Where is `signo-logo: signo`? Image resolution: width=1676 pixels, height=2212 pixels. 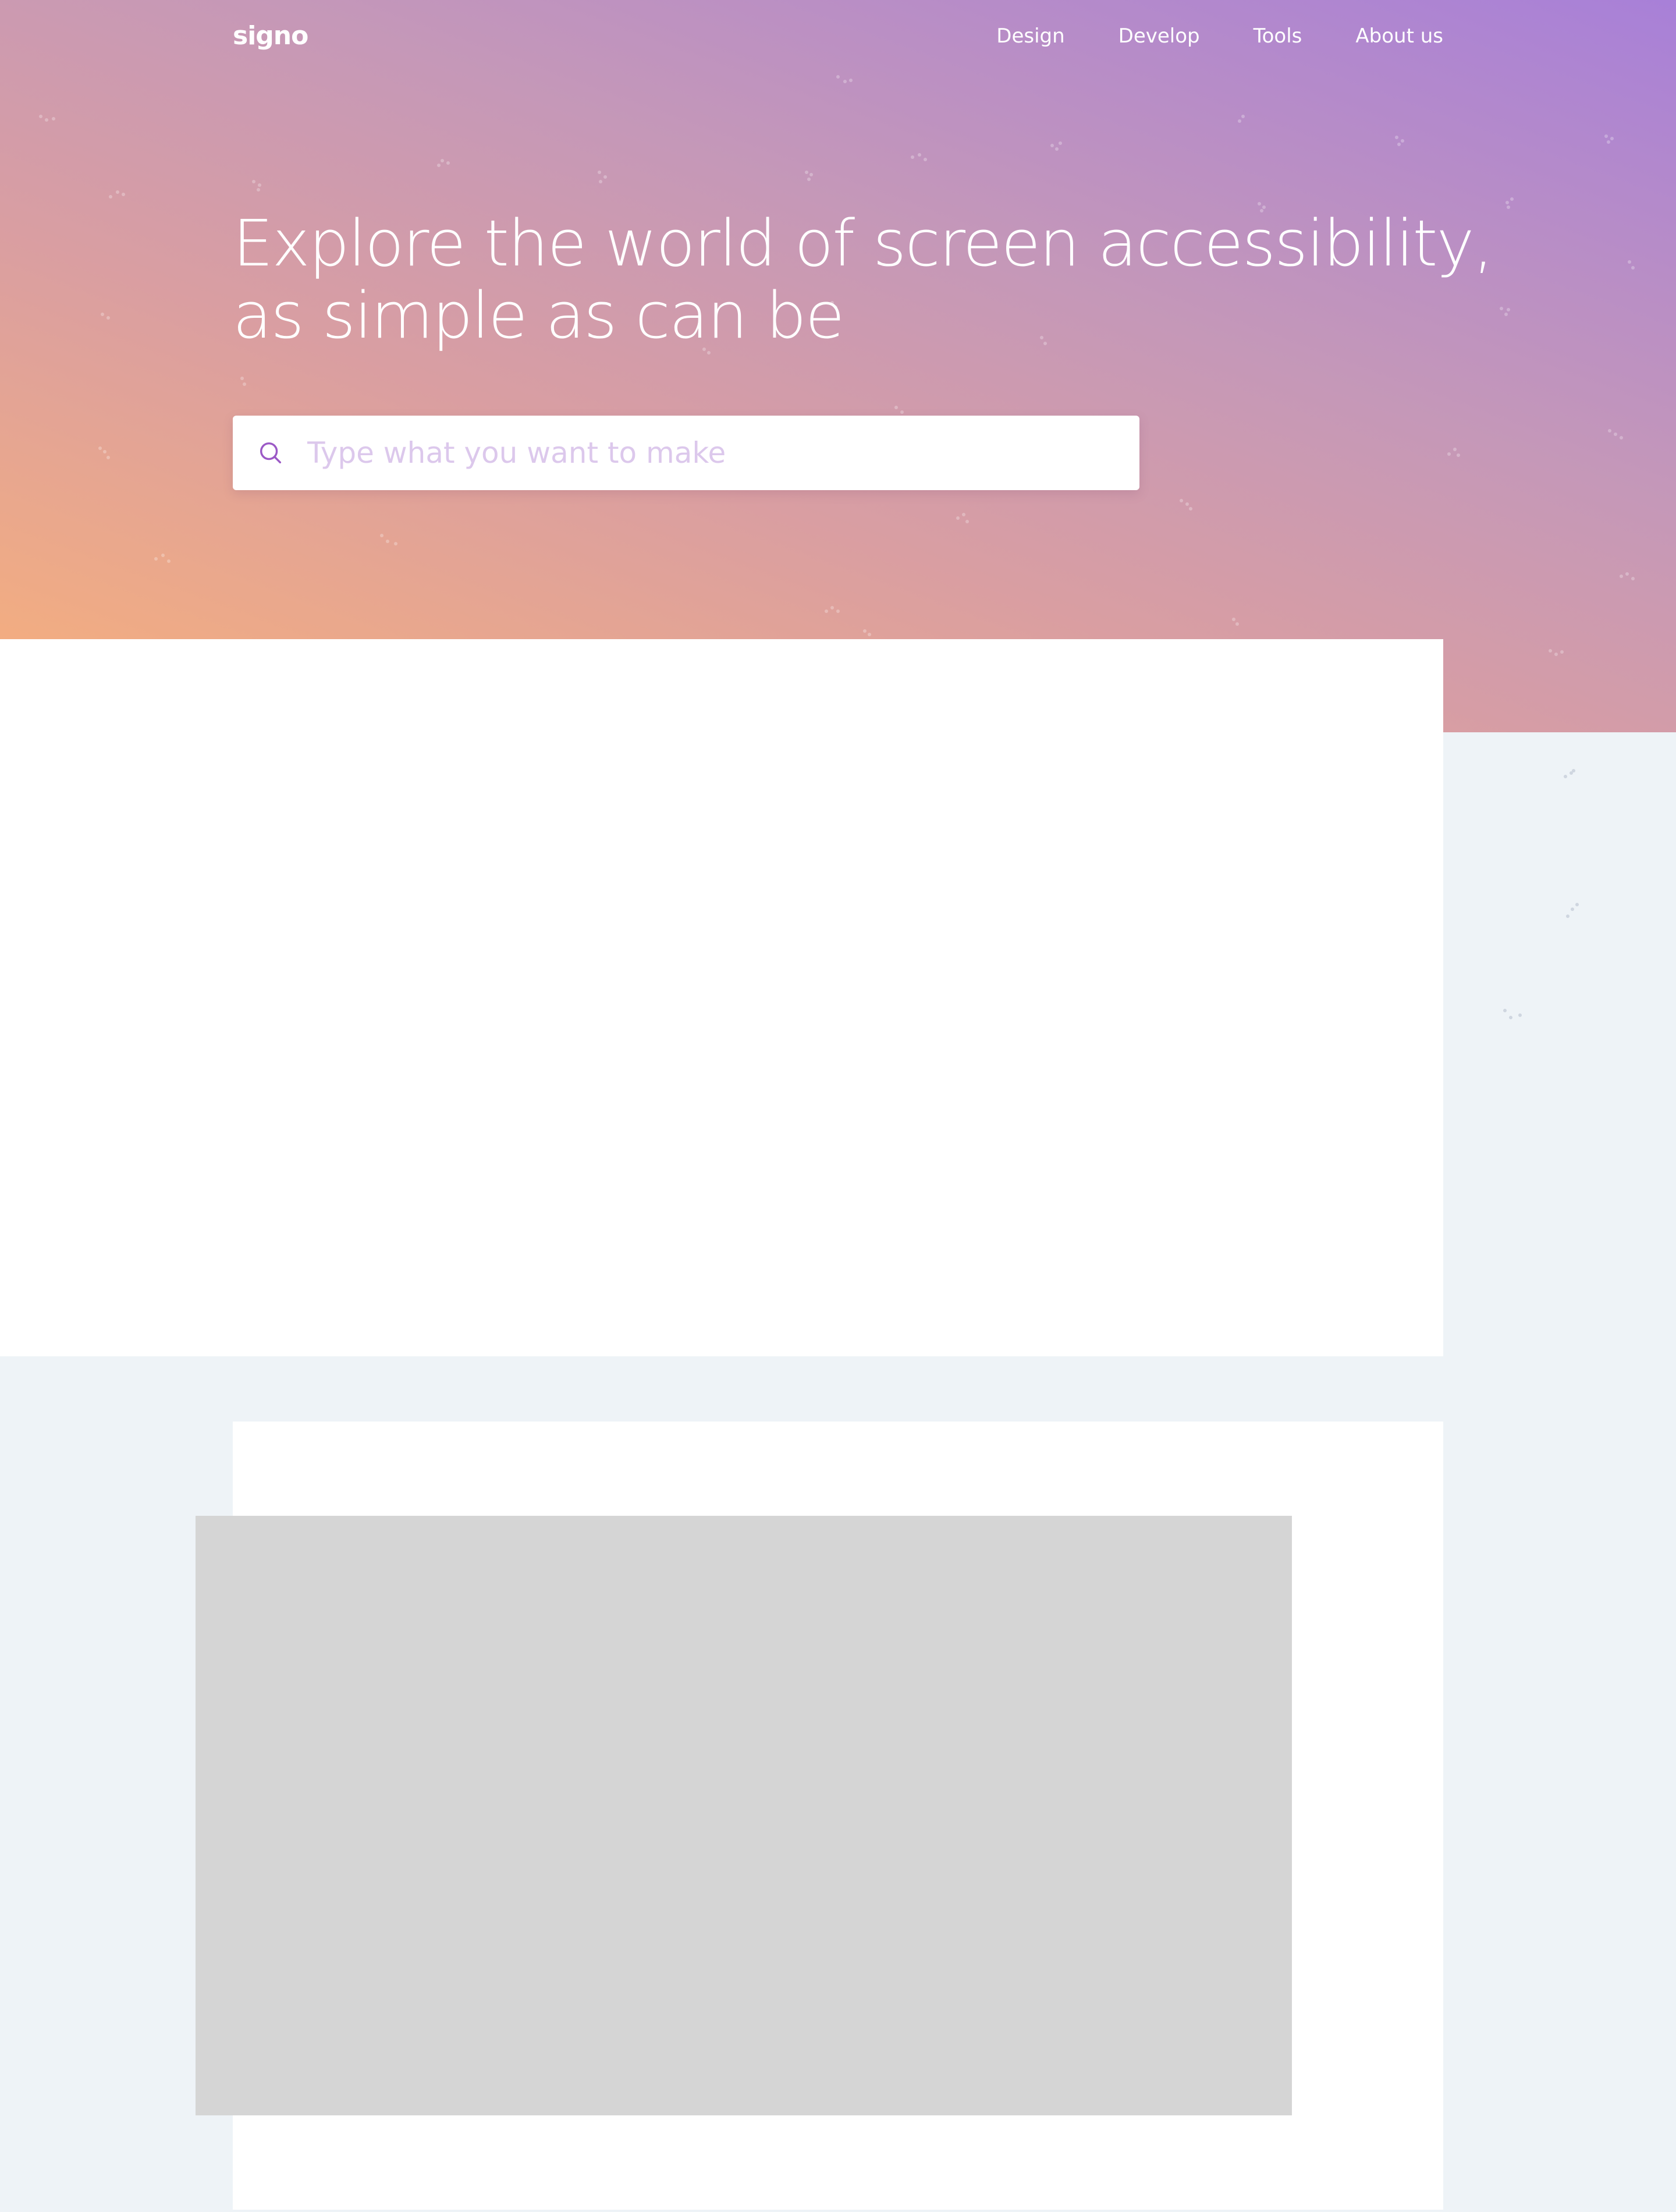 signo-logo: signo is located at coordinates (270, 36).